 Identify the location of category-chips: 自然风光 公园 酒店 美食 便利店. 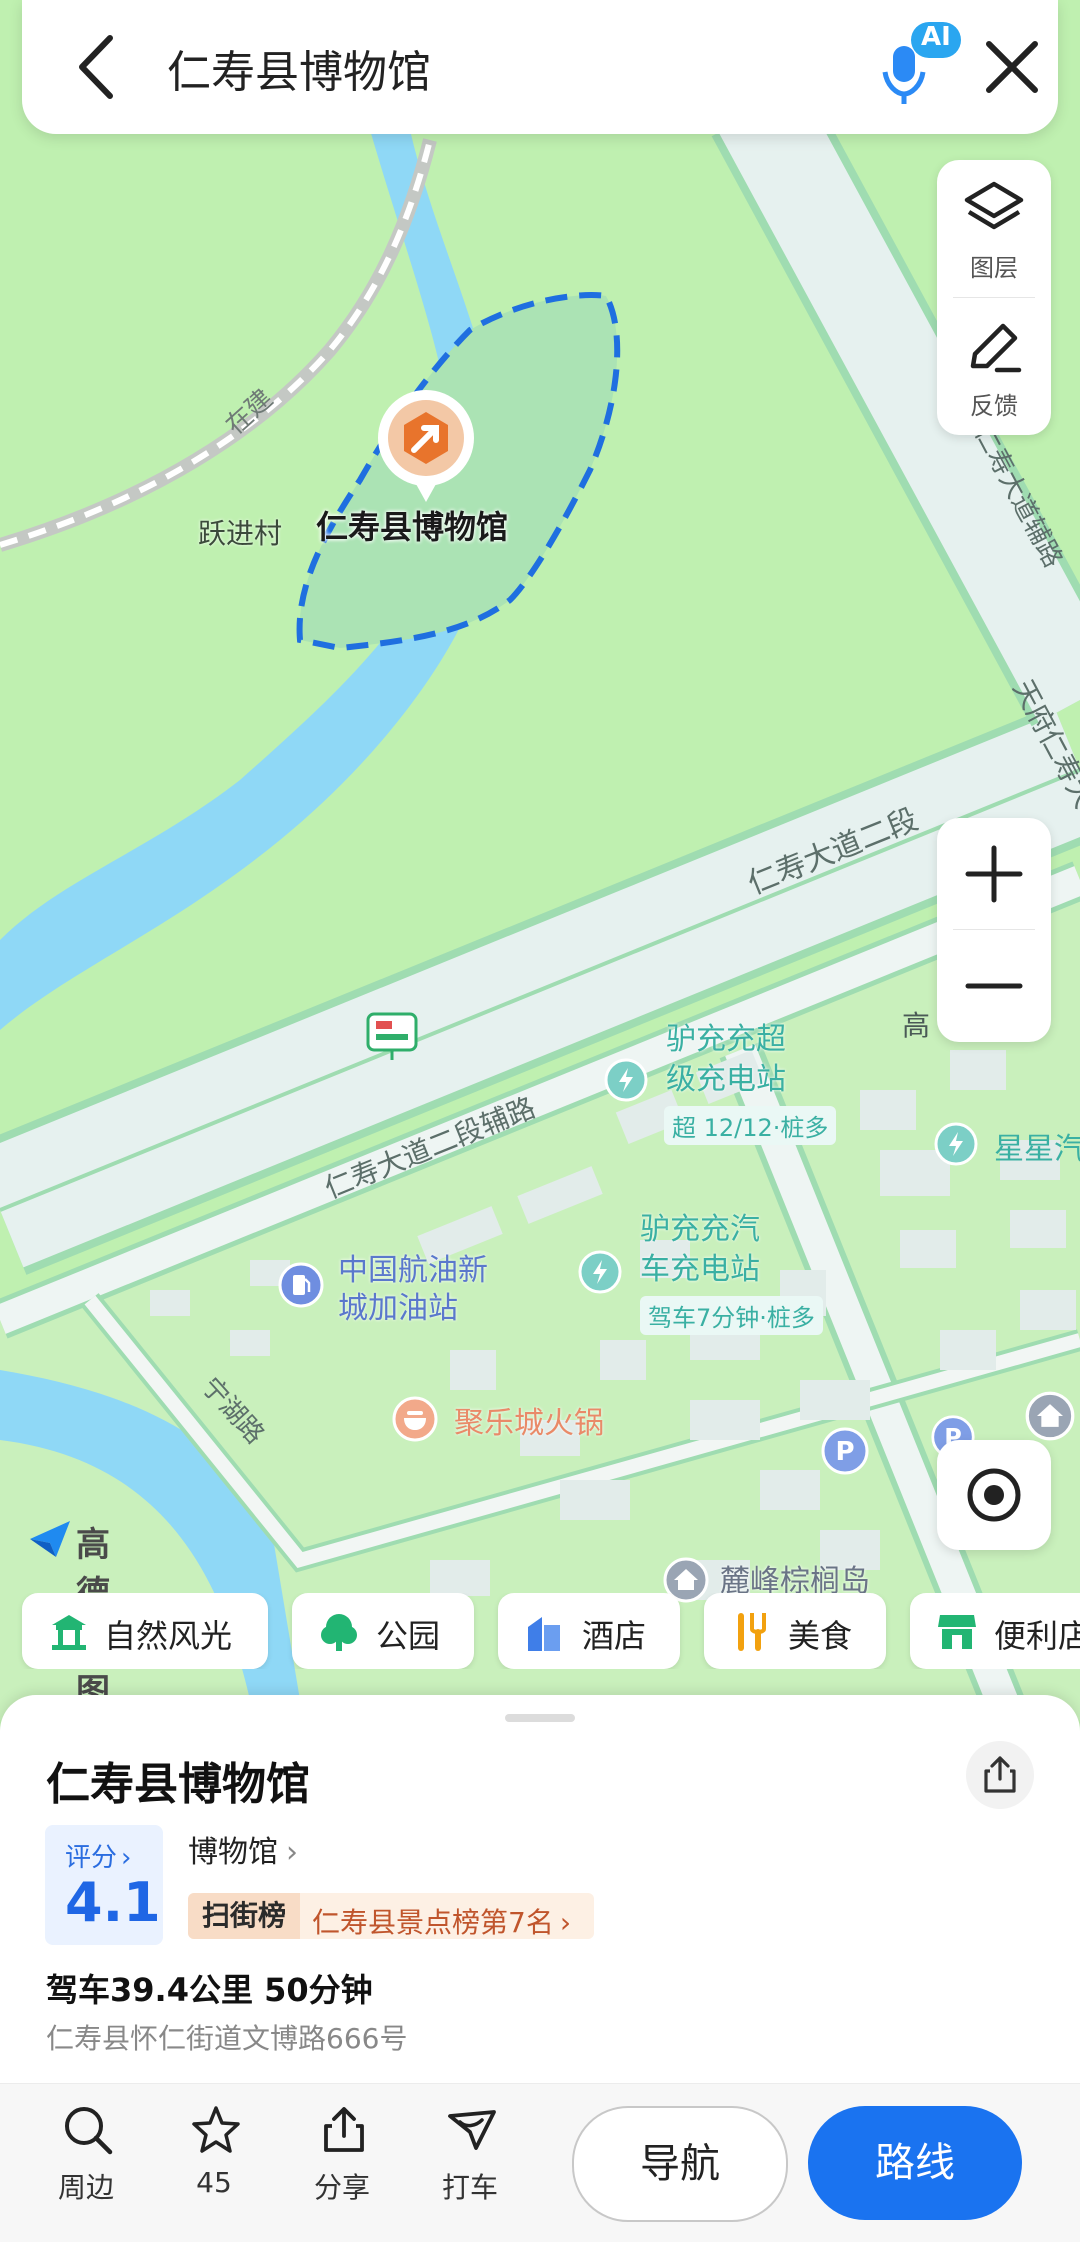
(540, 1631).